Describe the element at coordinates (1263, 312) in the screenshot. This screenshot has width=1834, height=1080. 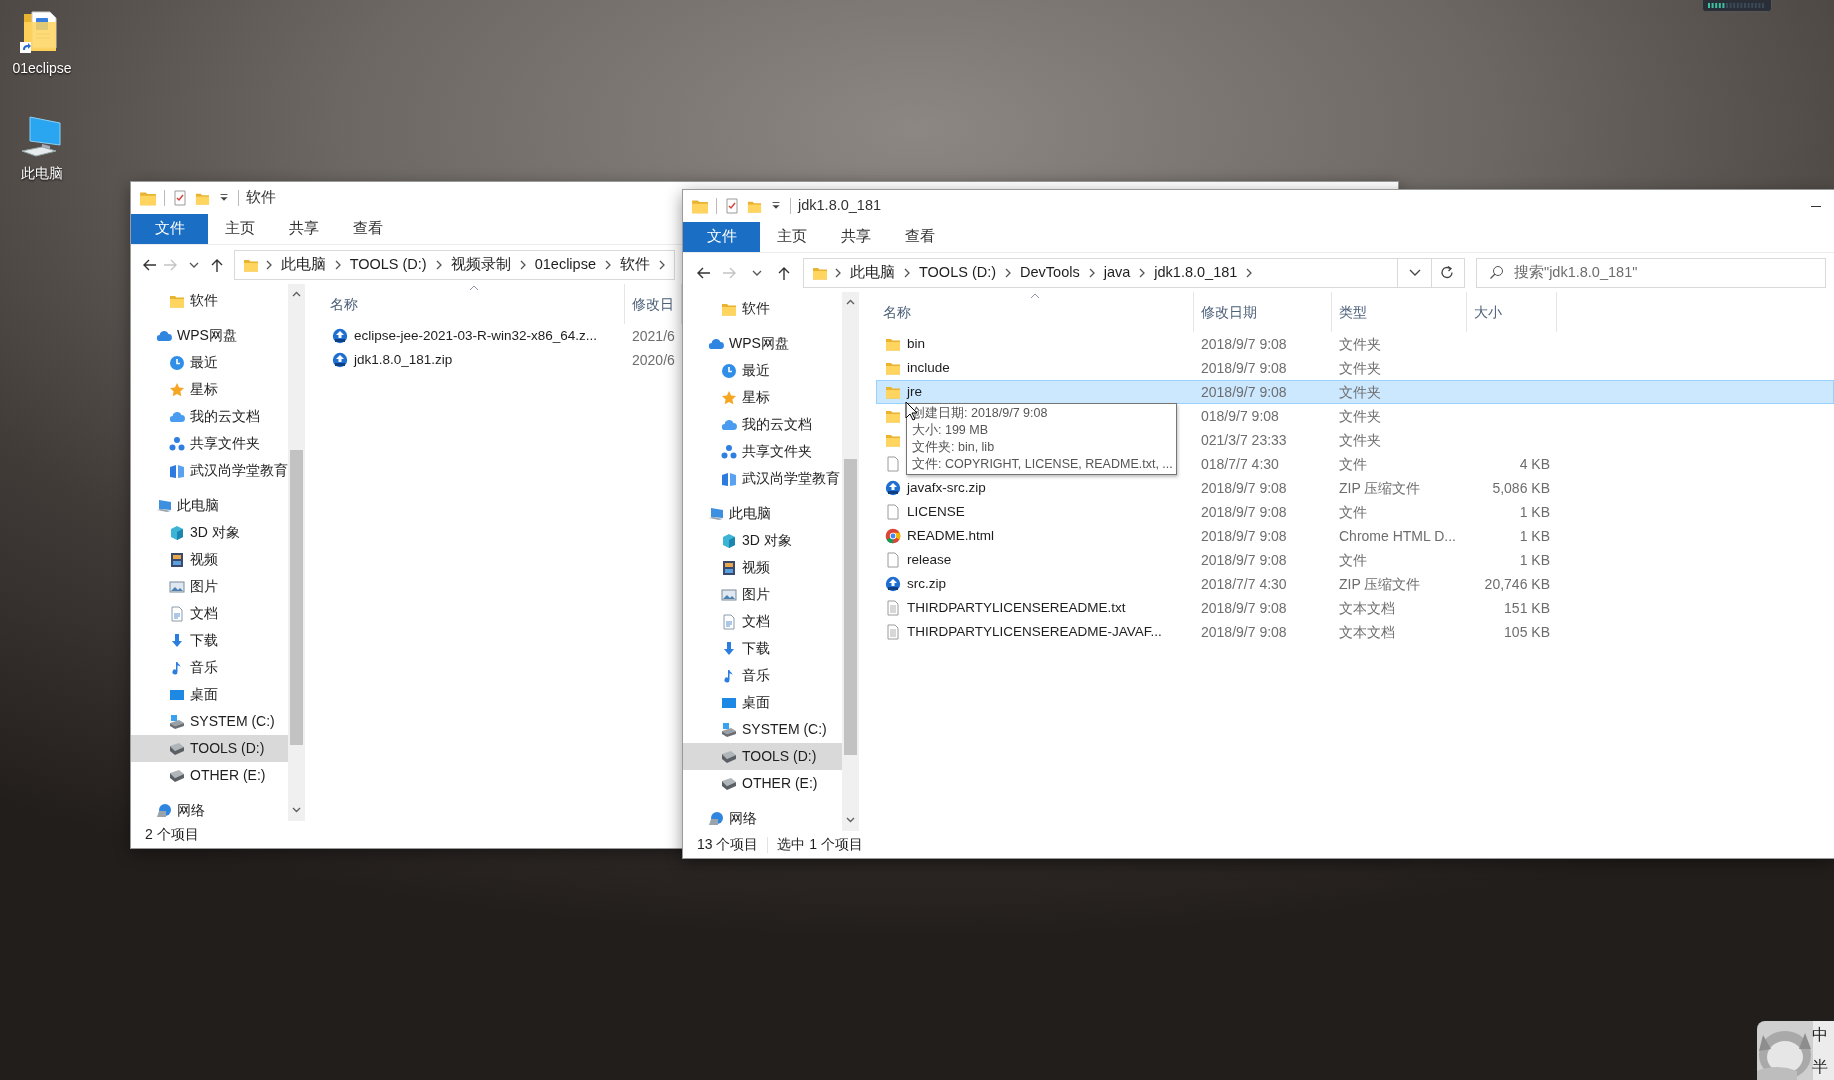
I see `column-header: 修改日期` at that location.